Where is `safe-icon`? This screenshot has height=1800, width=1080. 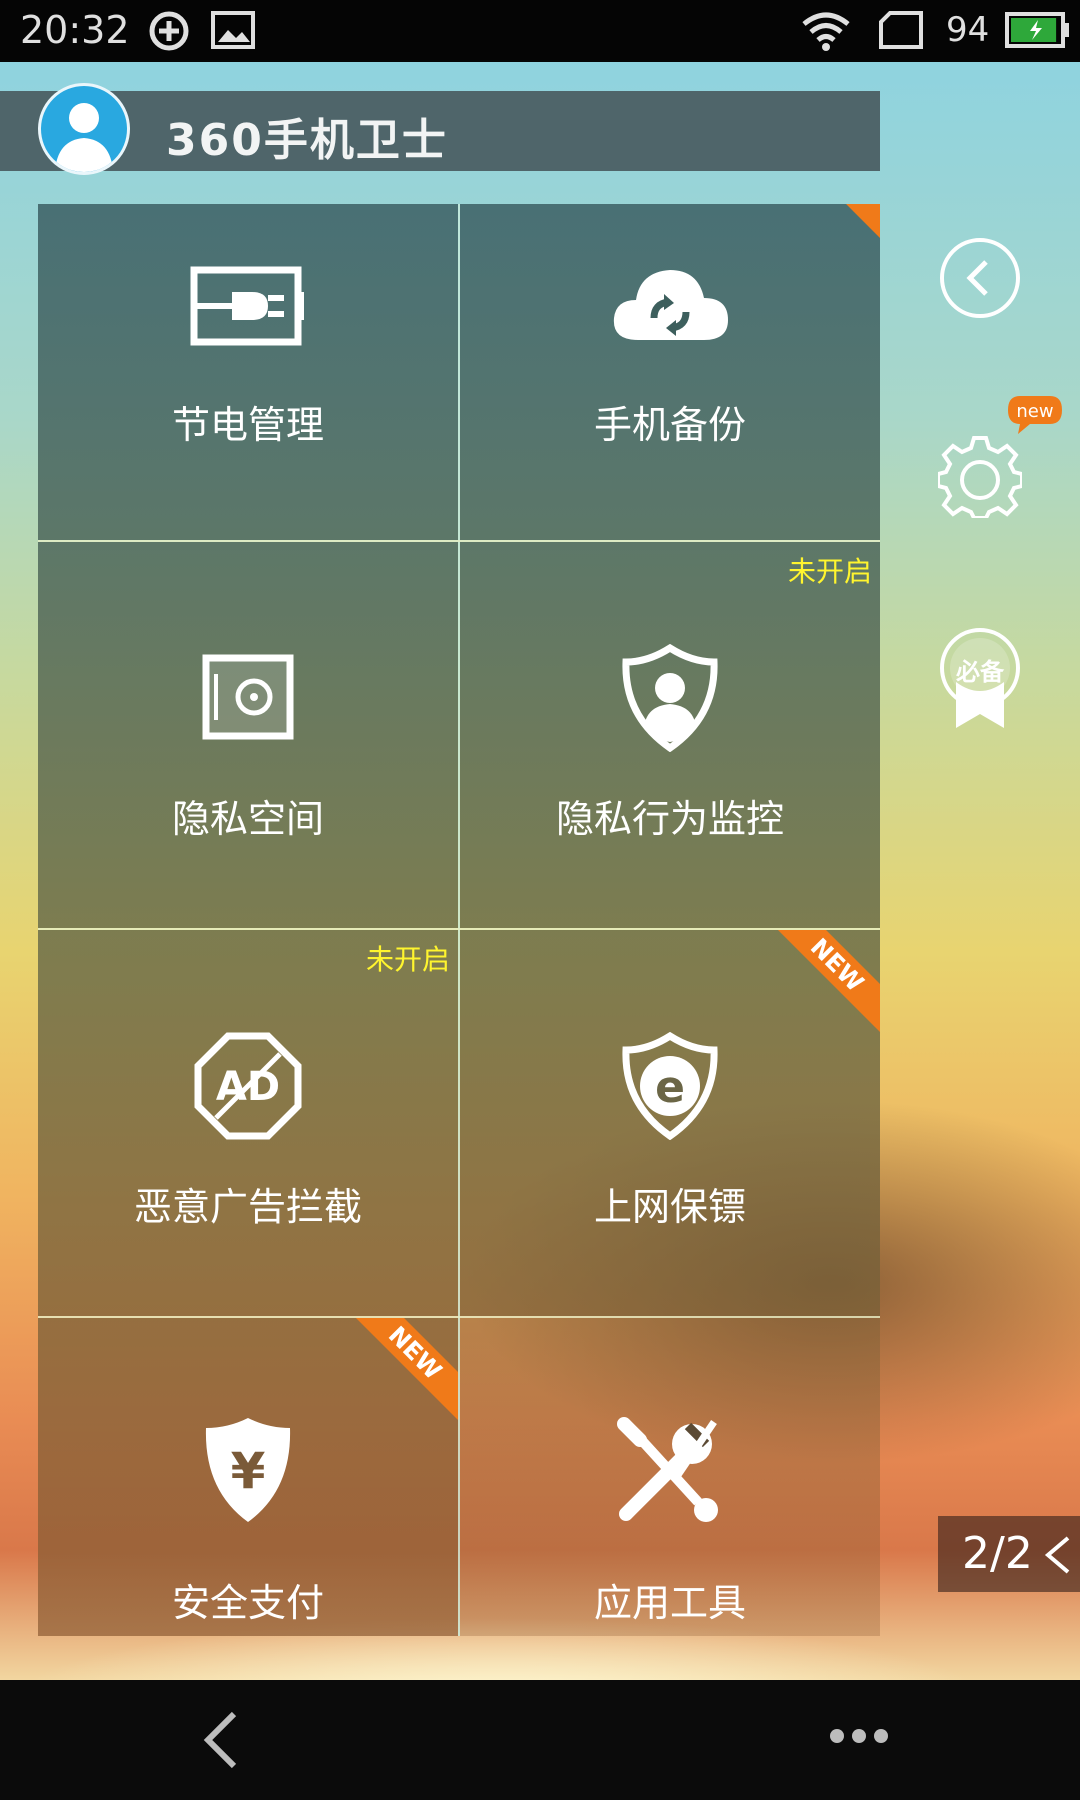 safe-icon is located at coordinates (248, 699).